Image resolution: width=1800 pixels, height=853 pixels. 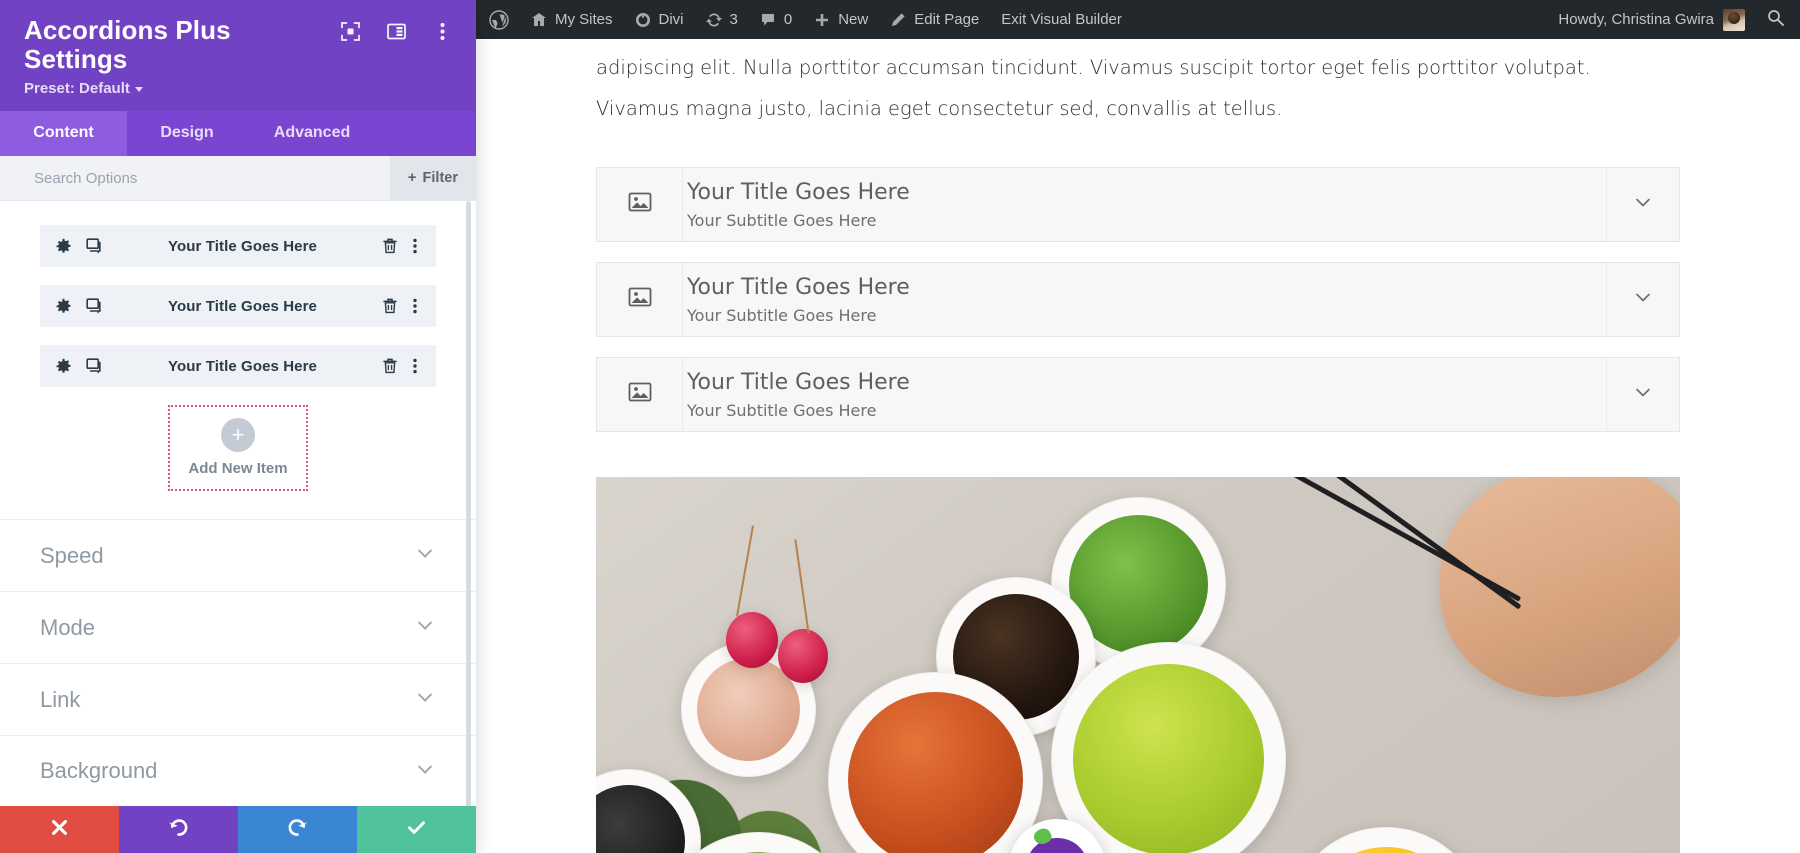 I want to click on add-new-item-label: Add New Item, so click(x=238, y=469).